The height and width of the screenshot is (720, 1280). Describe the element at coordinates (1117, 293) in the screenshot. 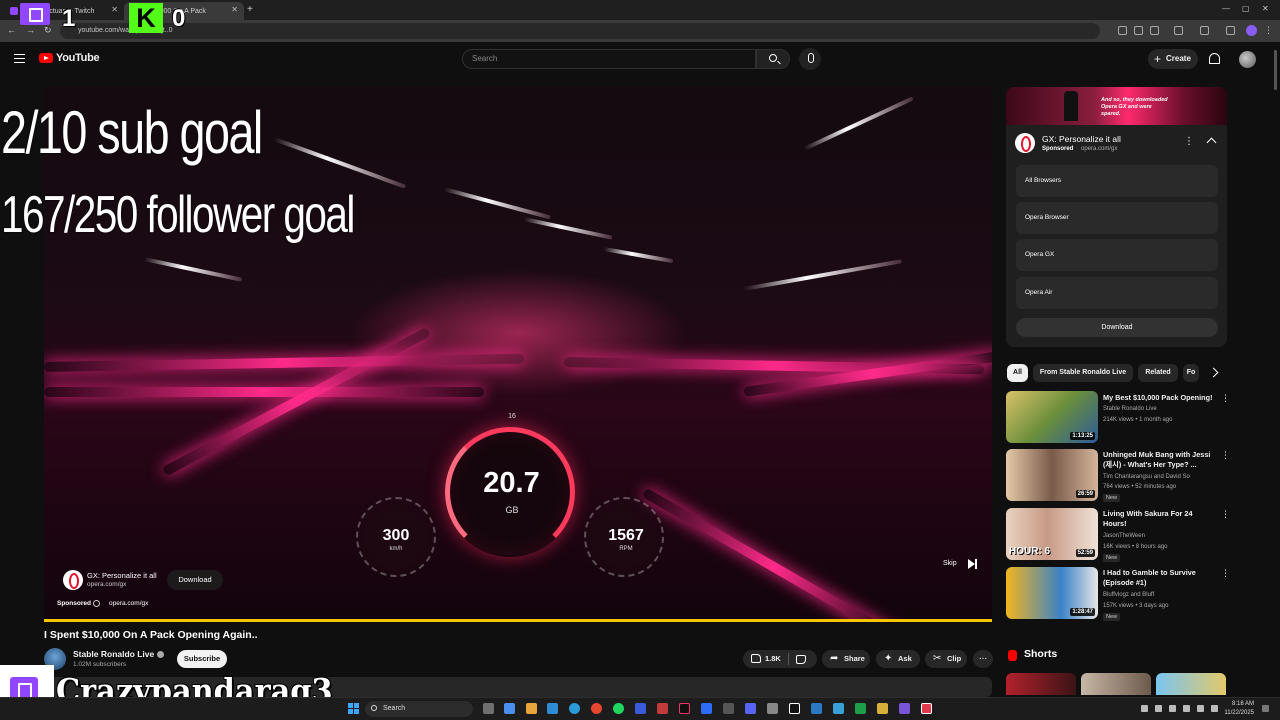

I see `ad-option-opera-air: Opera Air` at that location.